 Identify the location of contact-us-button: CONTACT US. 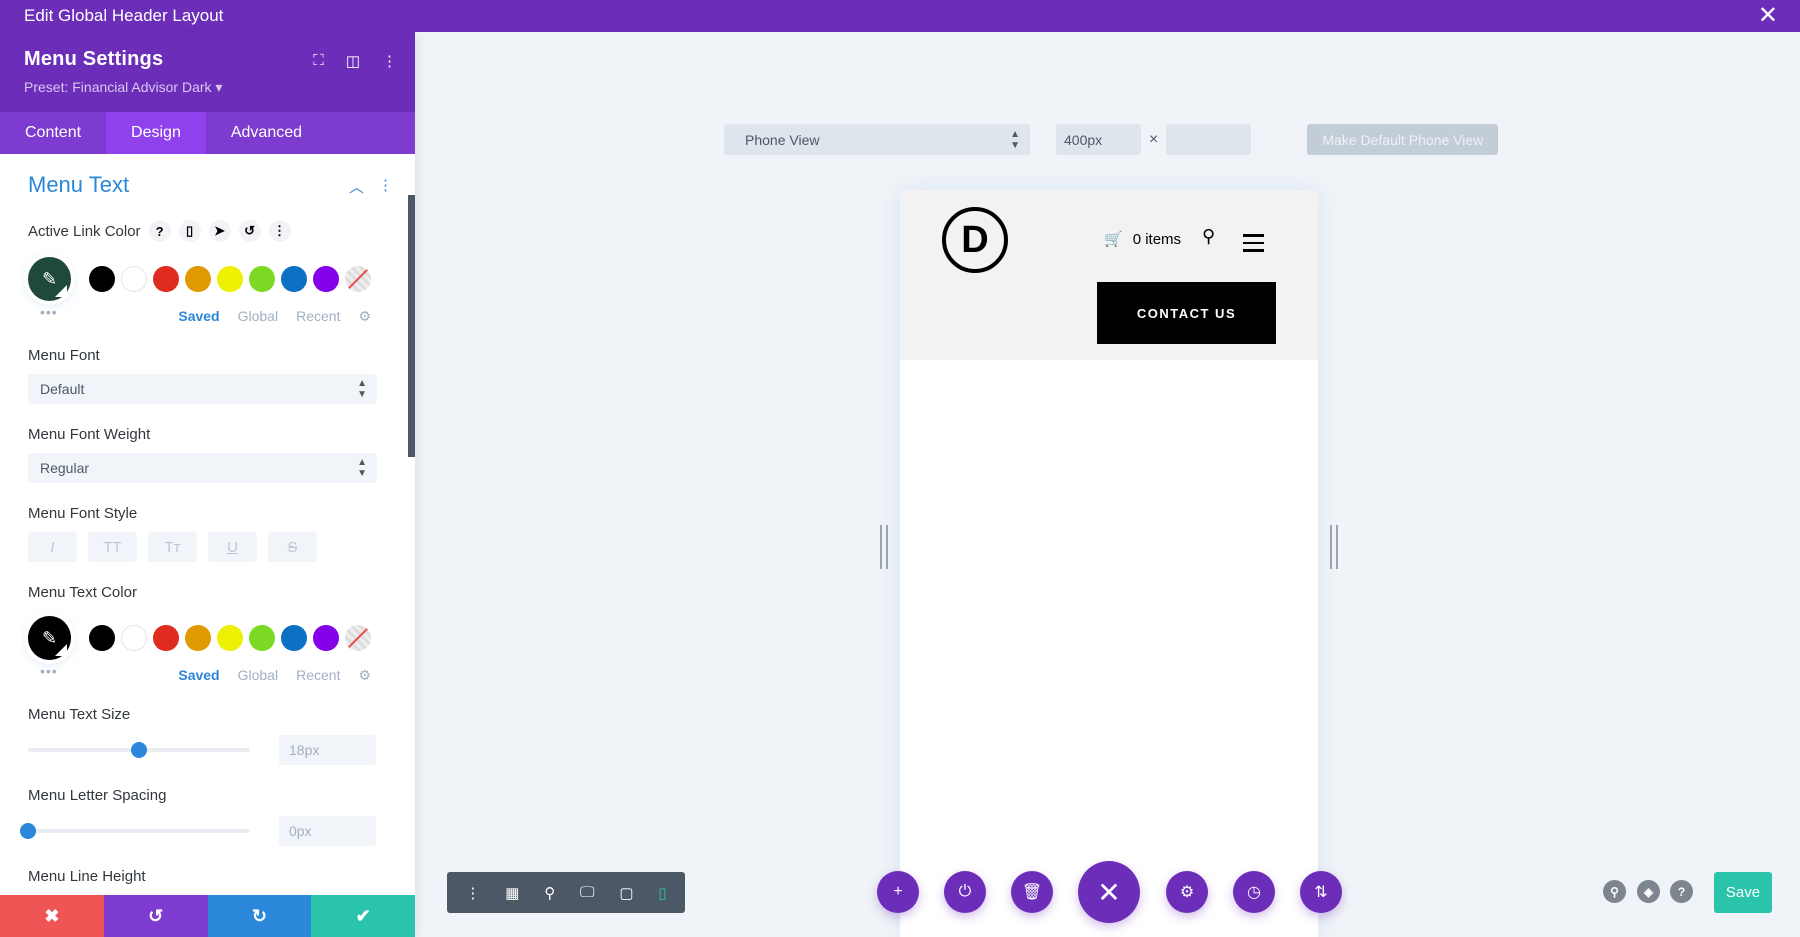
(1186, 313).